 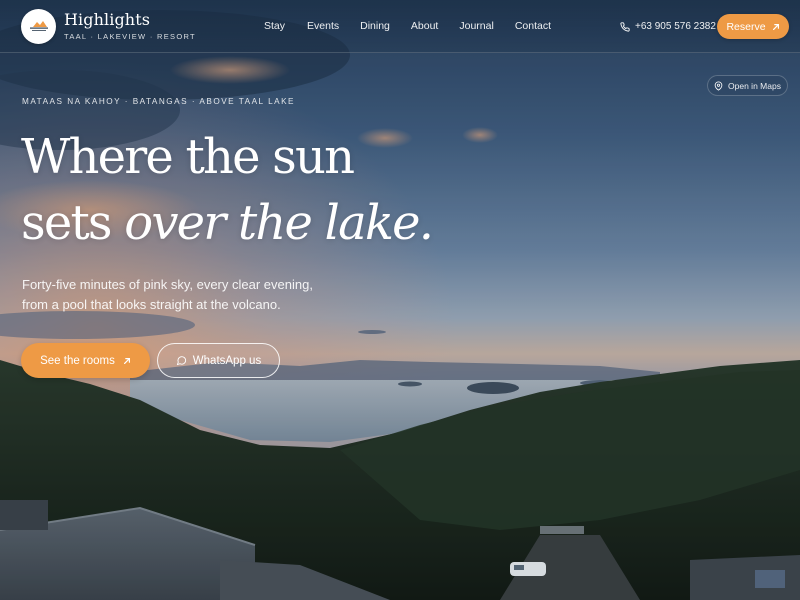 What do you see at coordinates (77, 360) in the screenshot?
I see `see-rooms-label: See the rooms` at bounding box center [77, 360].